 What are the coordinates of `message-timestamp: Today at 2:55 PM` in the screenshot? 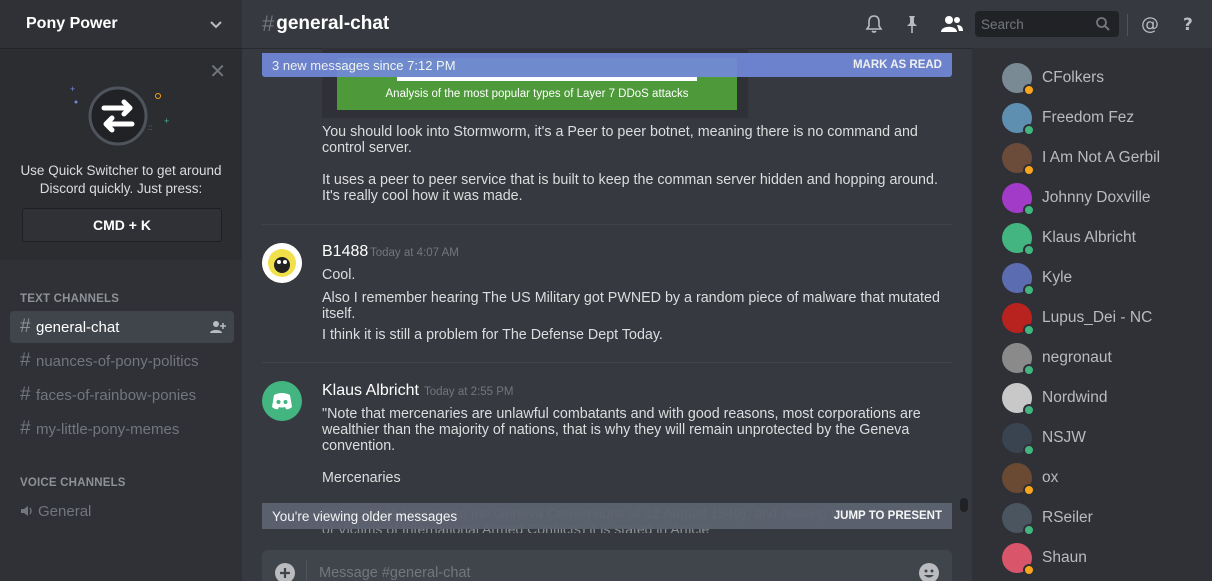 It's located at (469, 392).